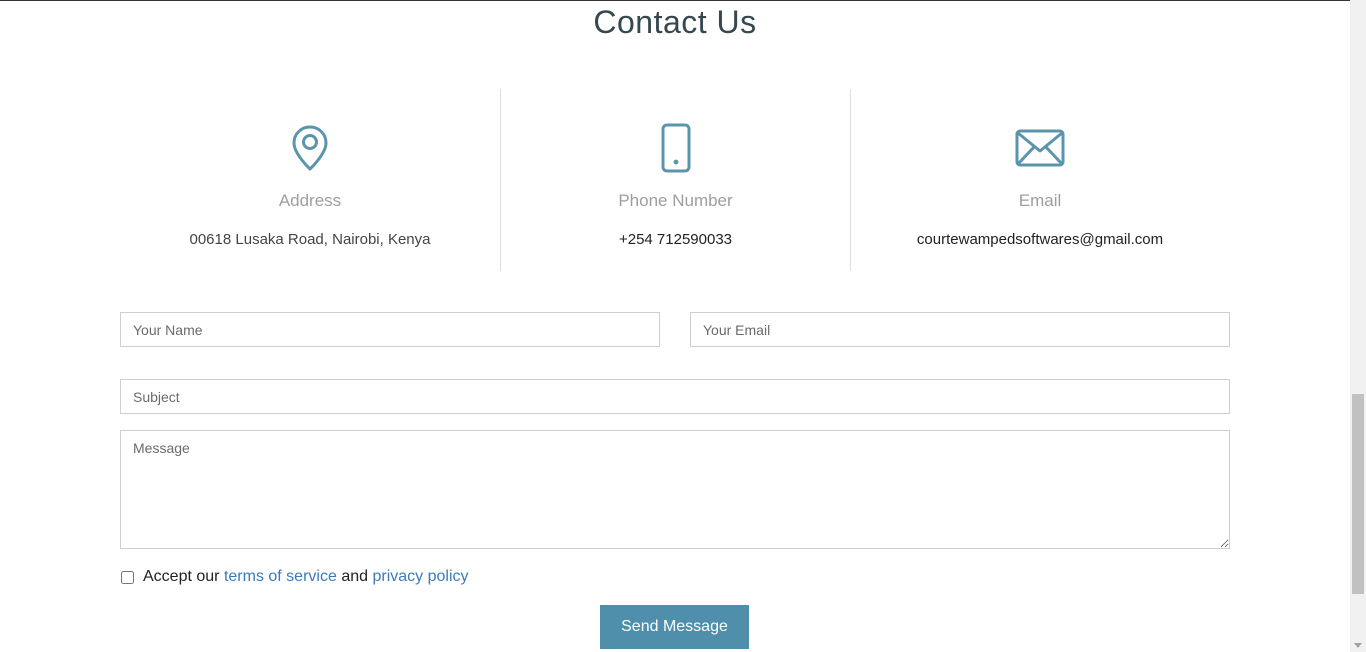 The image size is (1366, 652). What do you see at coordinates (310, 239) in the screenshot?
I see `address-value: 00618 Lusaka Road, Nairobi, Kenya` at bounding box center [310, 239].